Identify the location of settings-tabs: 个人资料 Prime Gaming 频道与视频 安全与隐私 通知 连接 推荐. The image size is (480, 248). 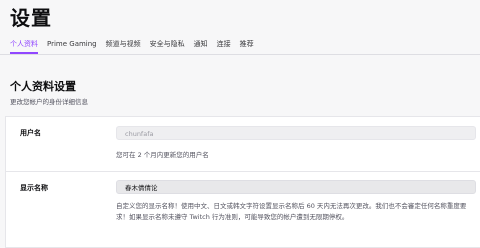
(132, 46).